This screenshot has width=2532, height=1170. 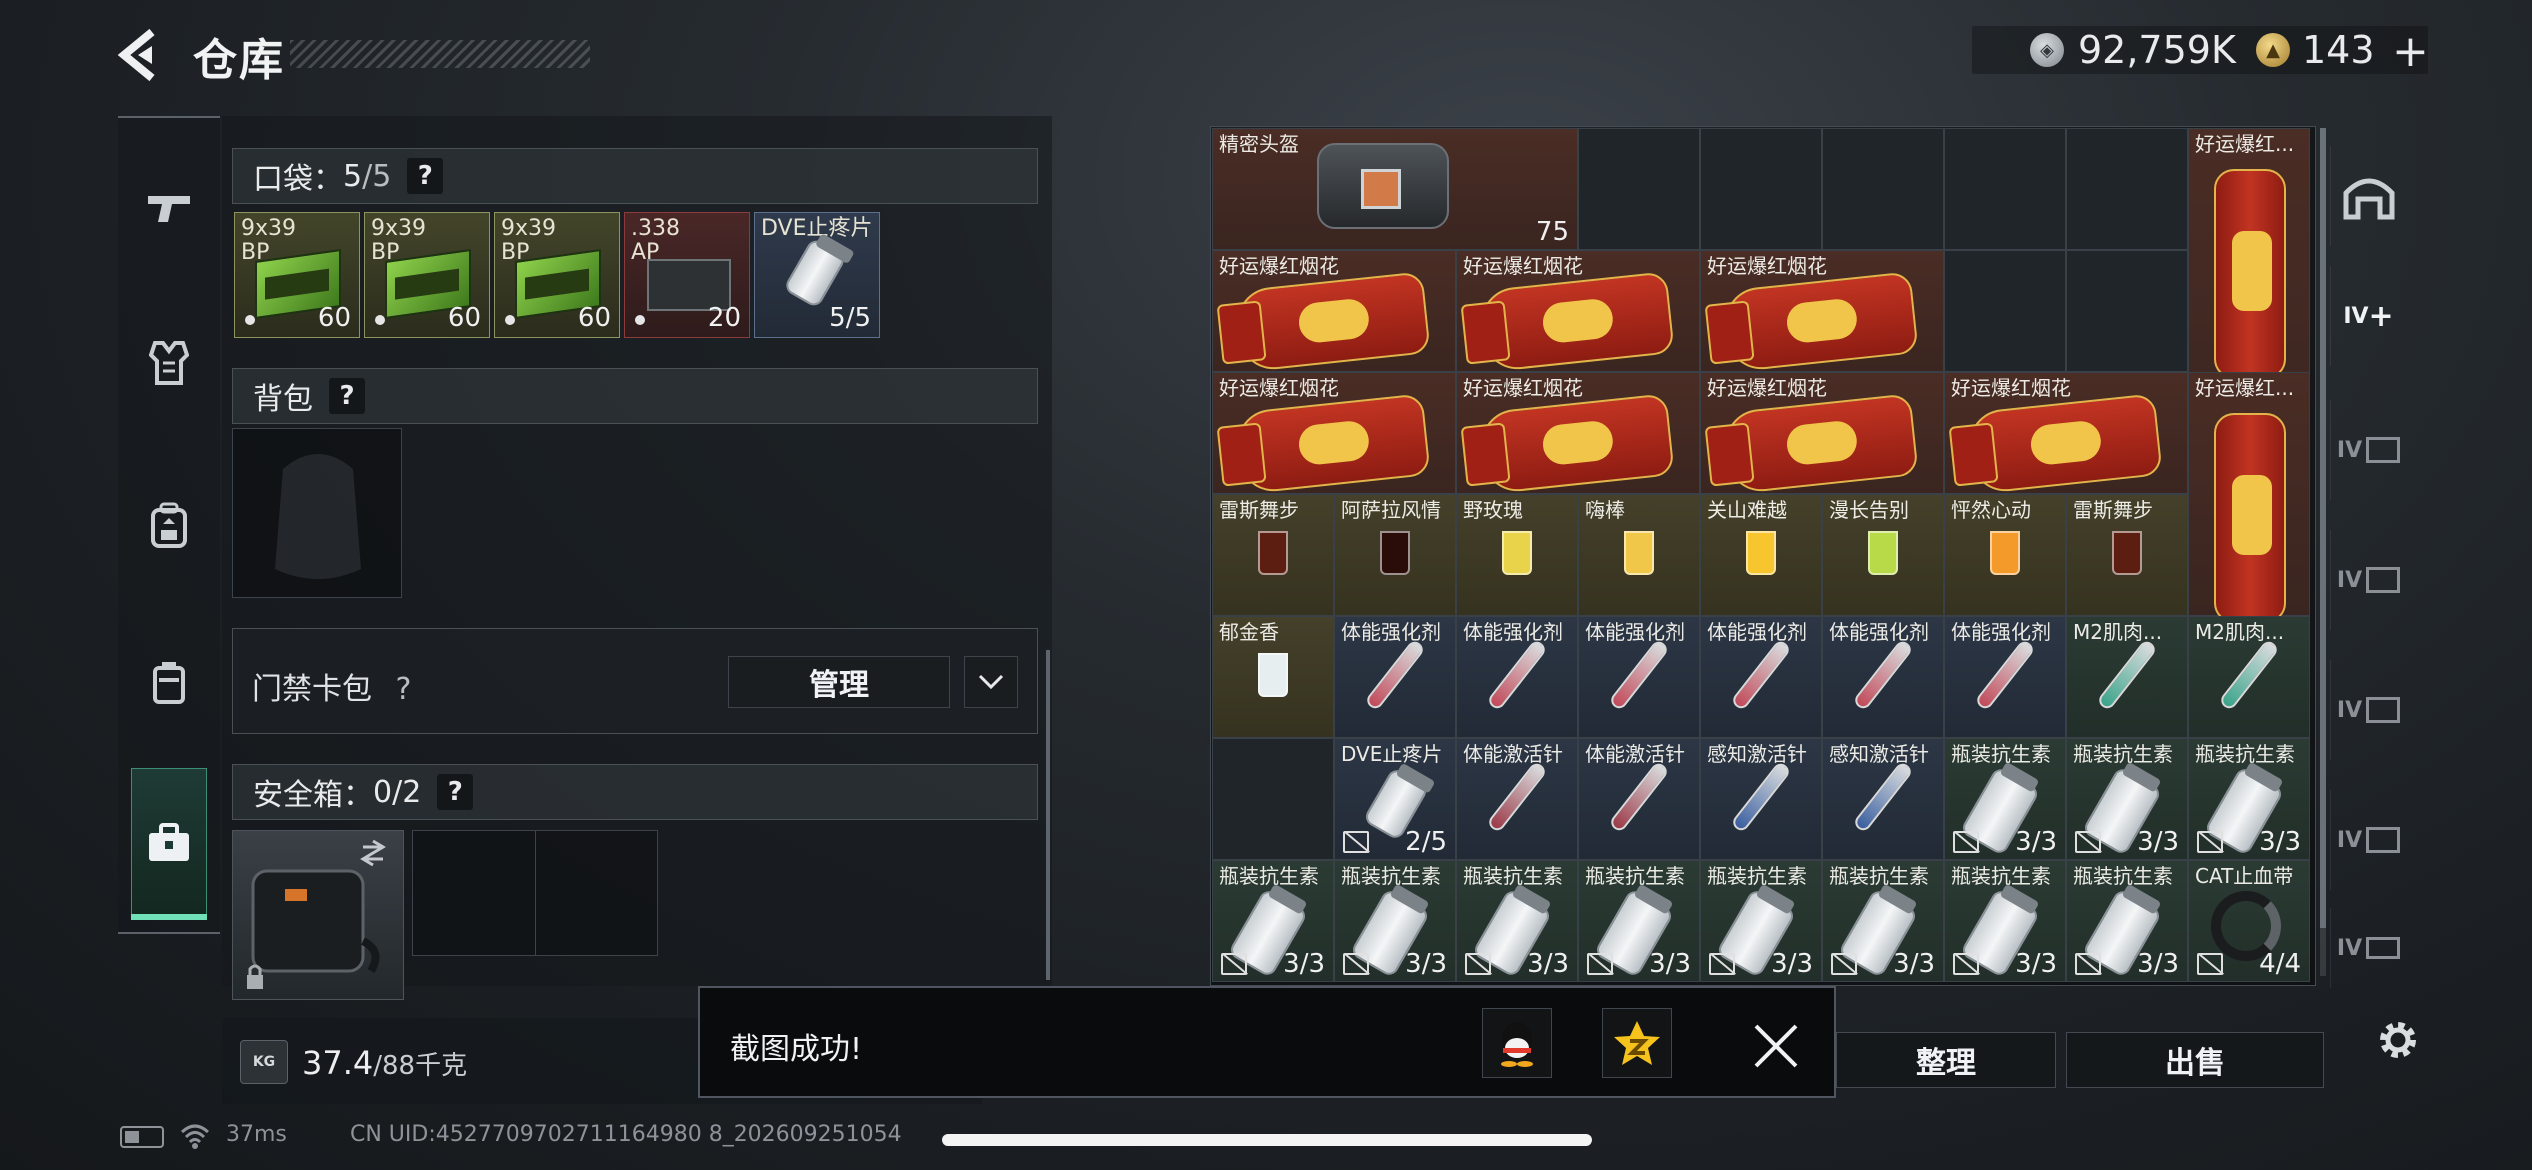 I want to click on rail-tab-4: IV, so click(x=2368, y=840).